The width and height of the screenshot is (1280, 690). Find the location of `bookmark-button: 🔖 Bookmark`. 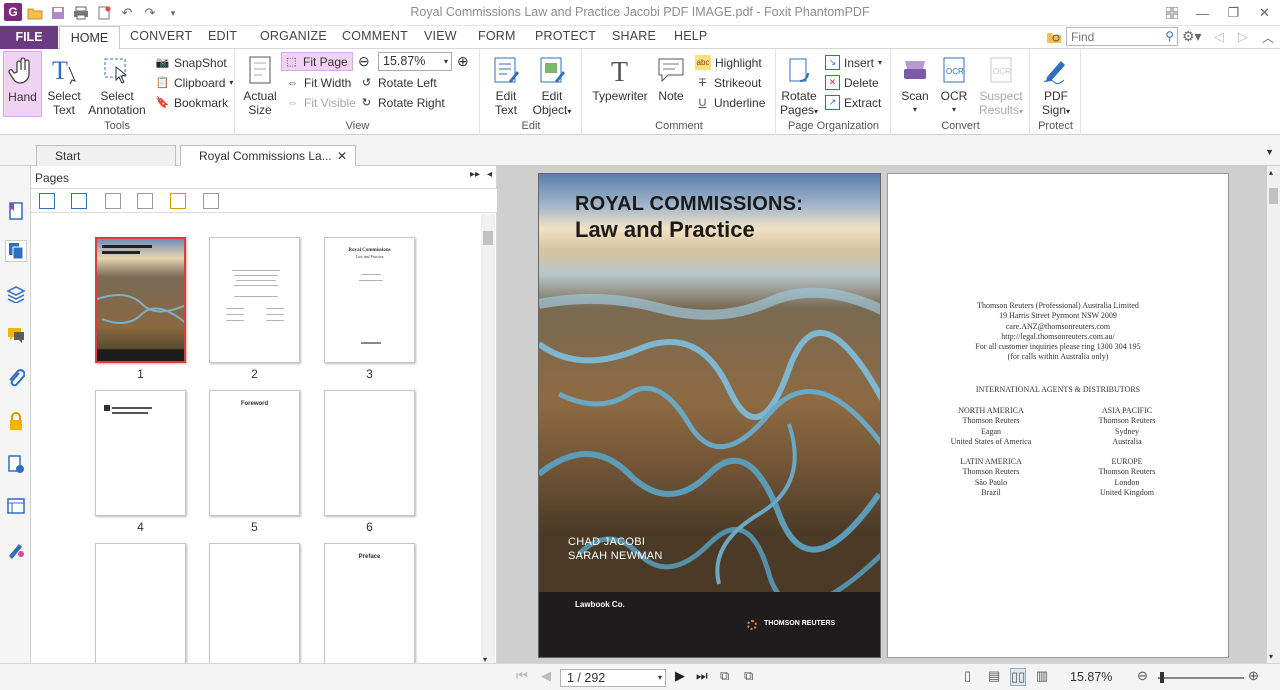

bookmark-button: 🔖 Bookmark is located at coordinates (191, 102).